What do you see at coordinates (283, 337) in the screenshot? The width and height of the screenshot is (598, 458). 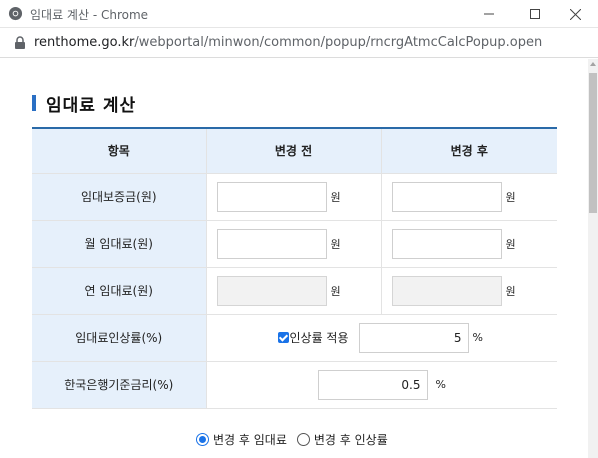 I see `apply-rate-checkbox` at bounding box center [283, 337].